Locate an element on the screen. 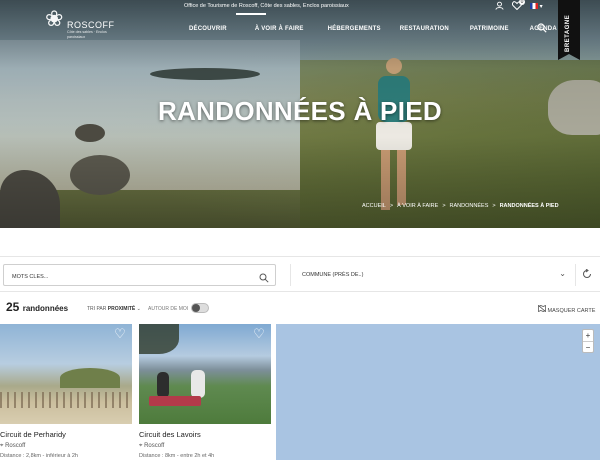 This screenshot has width=600, height=460. page-title: RANDONNÉES À PIED is located at coordinates (300, 111).